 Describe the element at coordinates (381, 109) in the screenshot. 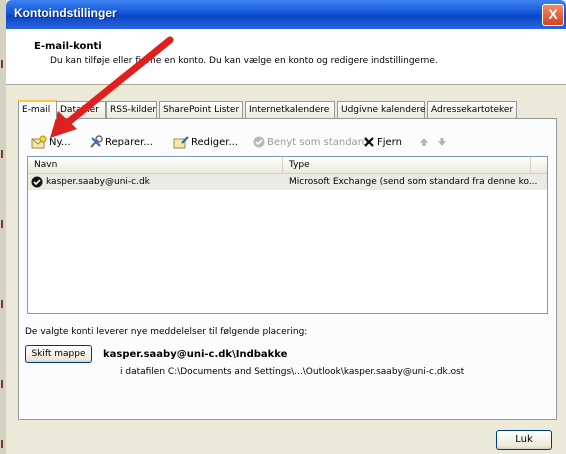

I see `tab-udgivne-kalendere: Udgivne kalendere` at that location.